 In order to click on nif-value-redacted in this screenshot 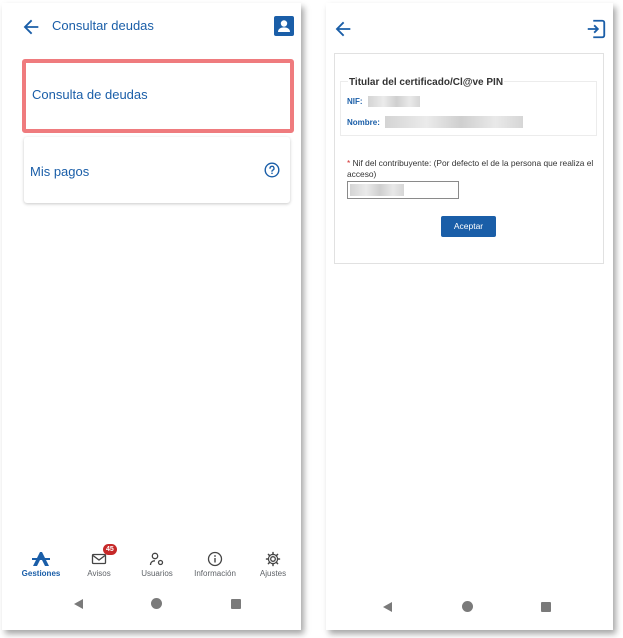, I will do `click(394, 101)`.